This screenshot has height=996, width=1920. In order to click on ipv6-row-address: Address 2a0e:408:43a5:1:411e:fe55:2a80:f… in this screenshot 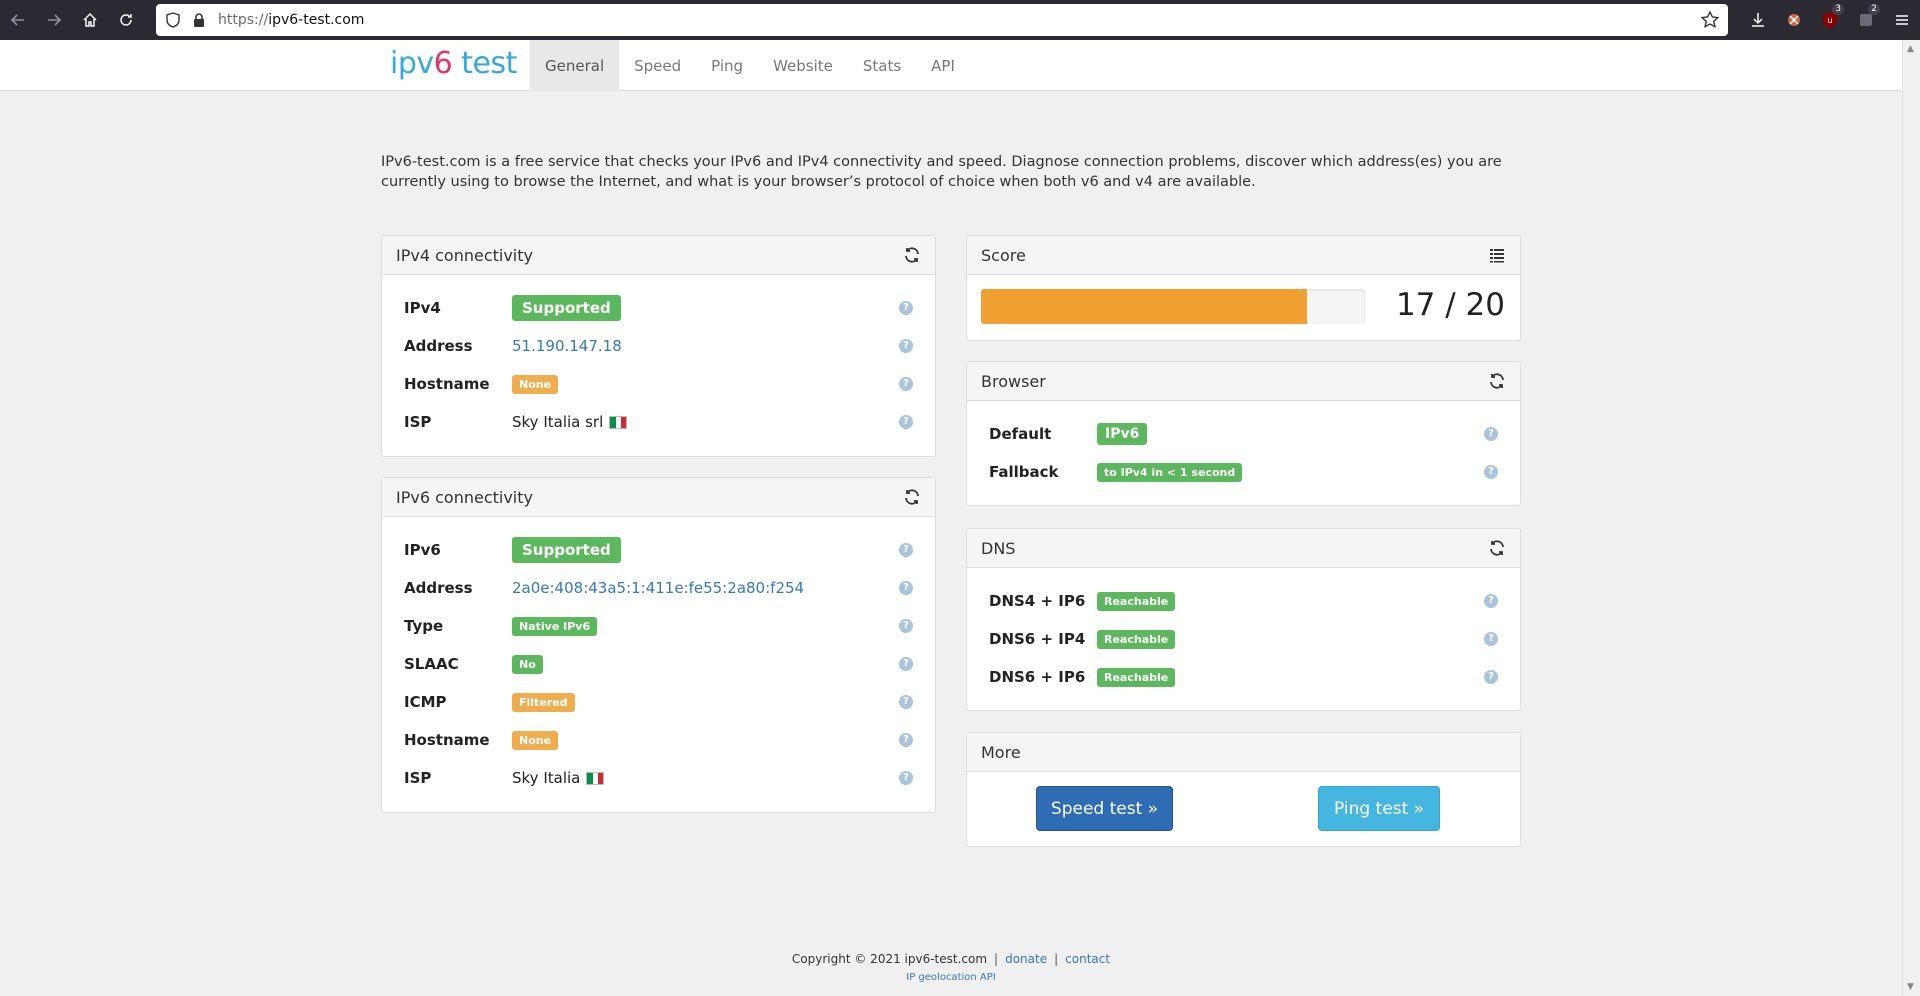, I will do `click(658, 588)`.